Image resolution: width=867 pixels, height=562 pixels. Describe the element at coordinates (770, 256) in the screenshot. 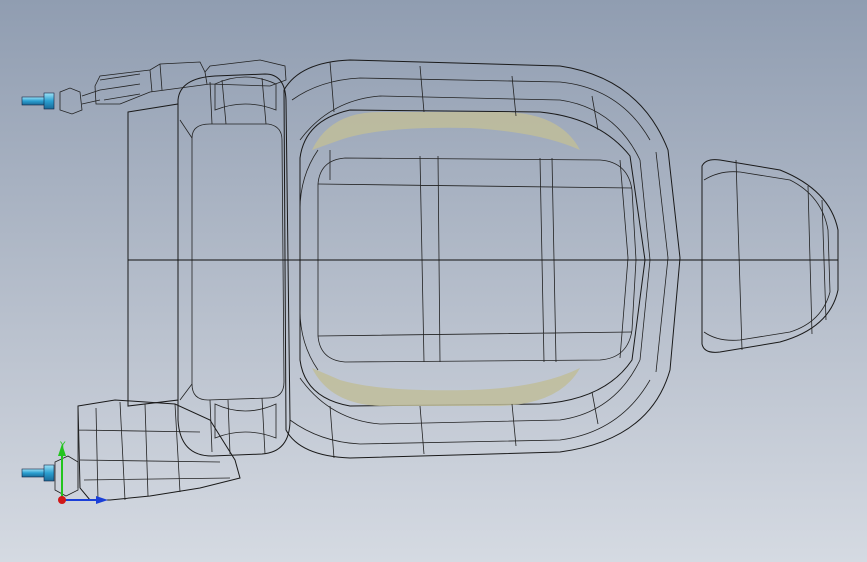

I see `headrest-cushion` at that location.